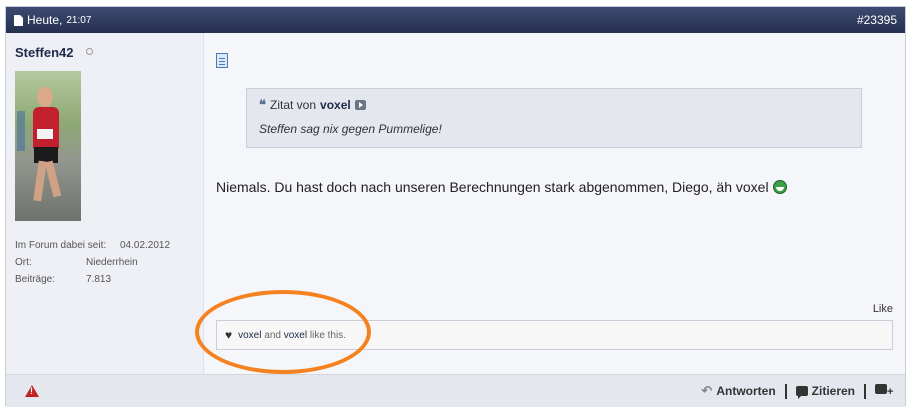 Image resolution: width=911 pixels, height=411 pixels. I want to click on reply-label: Antworten, so click(746, 391).